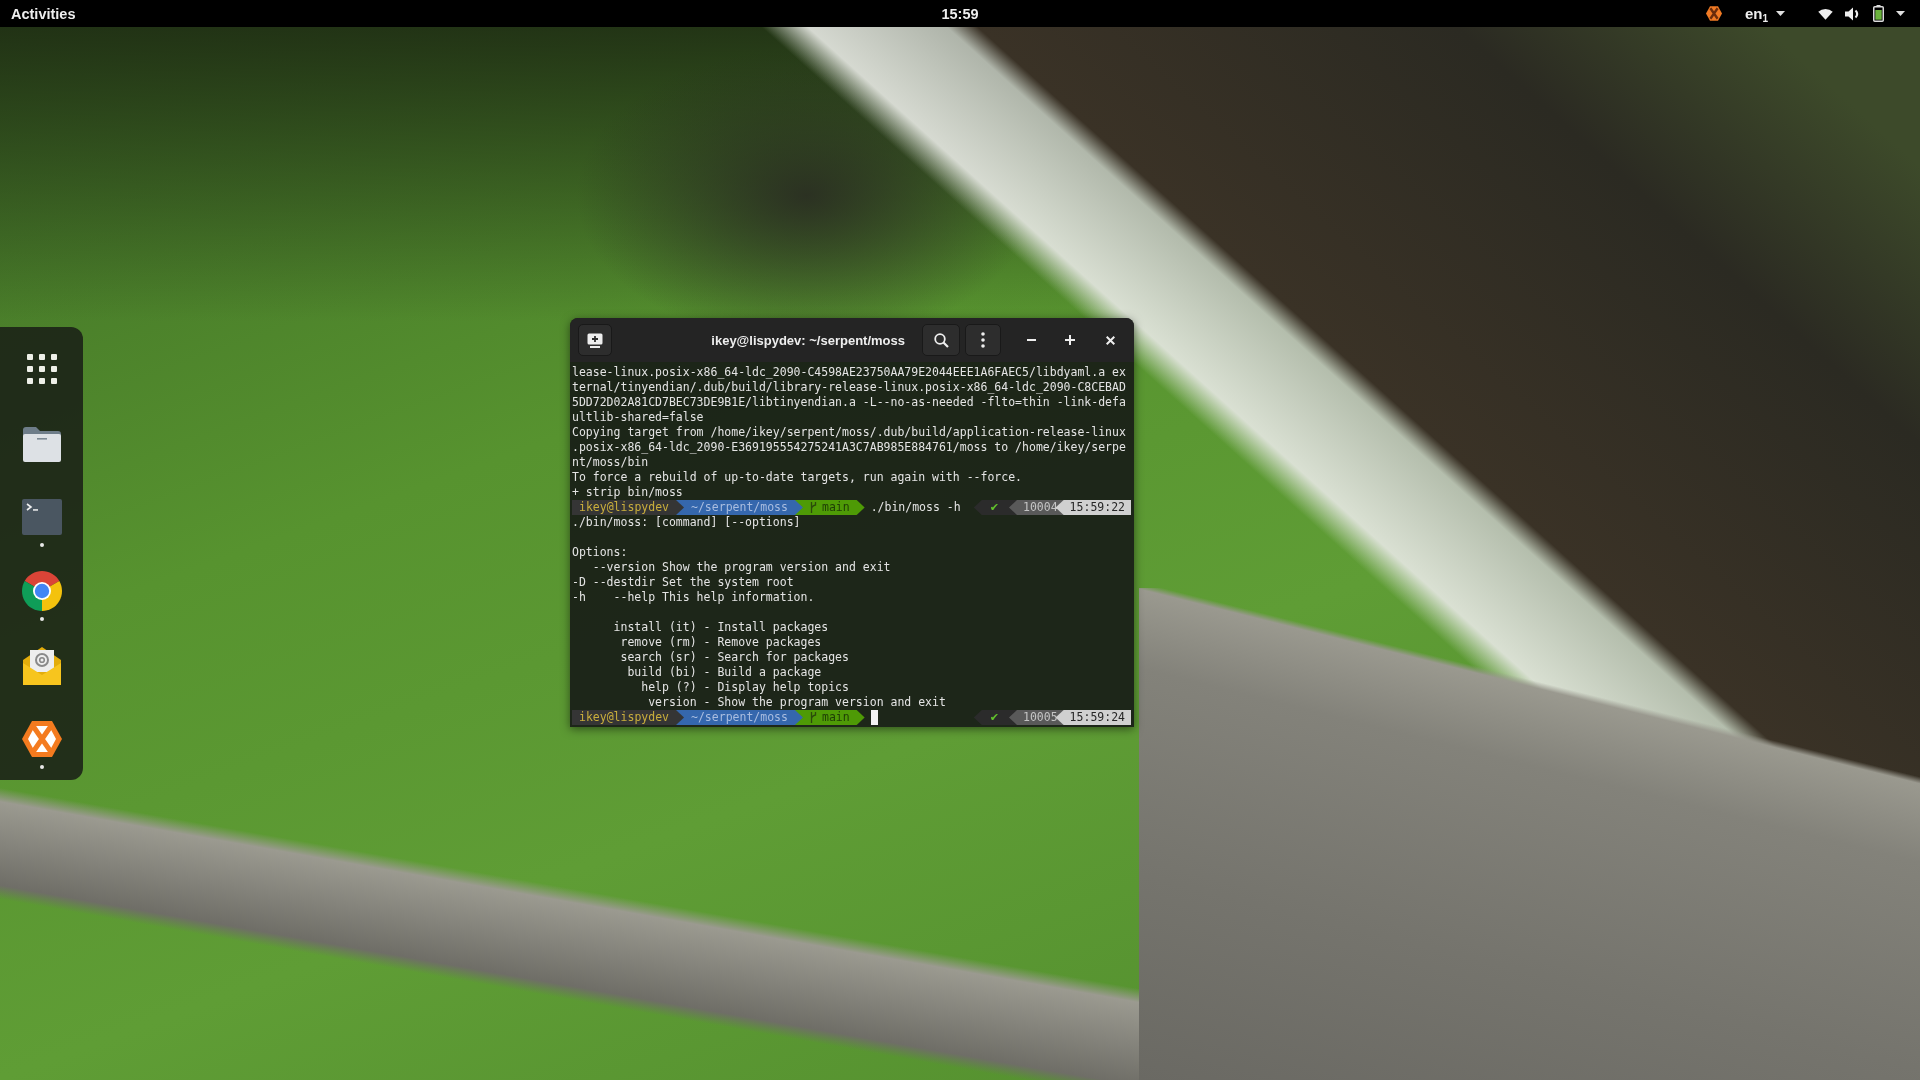 Image resolution: width=1920 pixels, height=1080 pixels. Describe the element at coordinates (43, 13) in the screenshot. I see `activities-button: Activities` at that location.